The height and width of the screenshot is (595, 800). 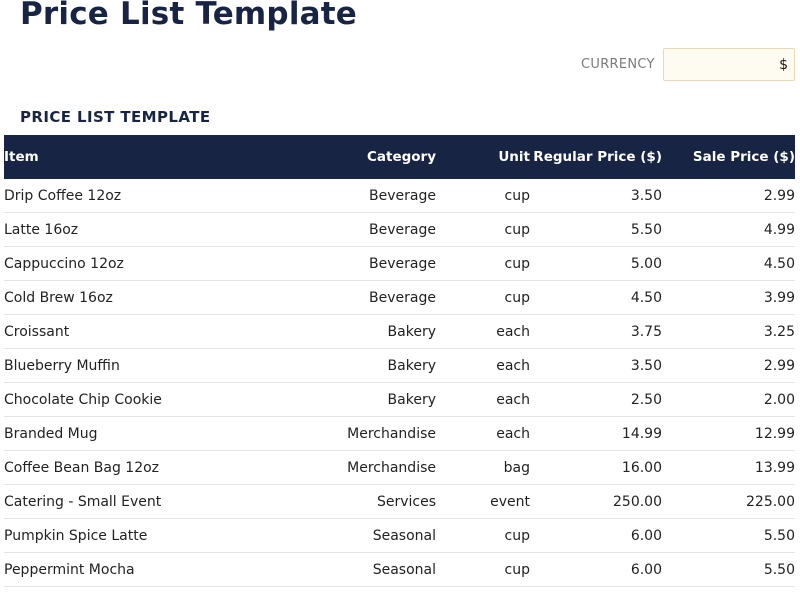 I want to click on cell-sale-price: 3.99, so click(x=728, y=297).